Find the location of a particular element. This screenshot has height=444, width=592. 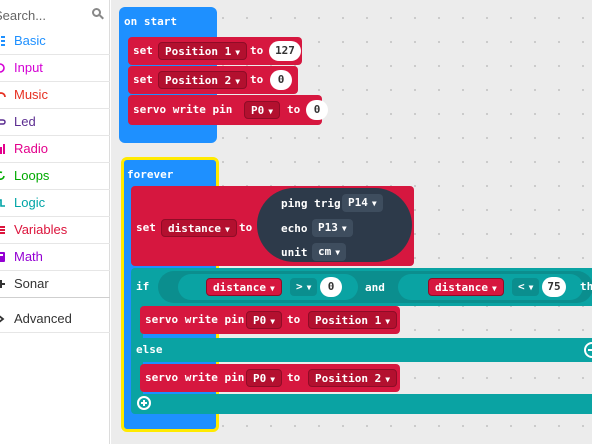

add-else-icon is located at coordinates (144, 403).